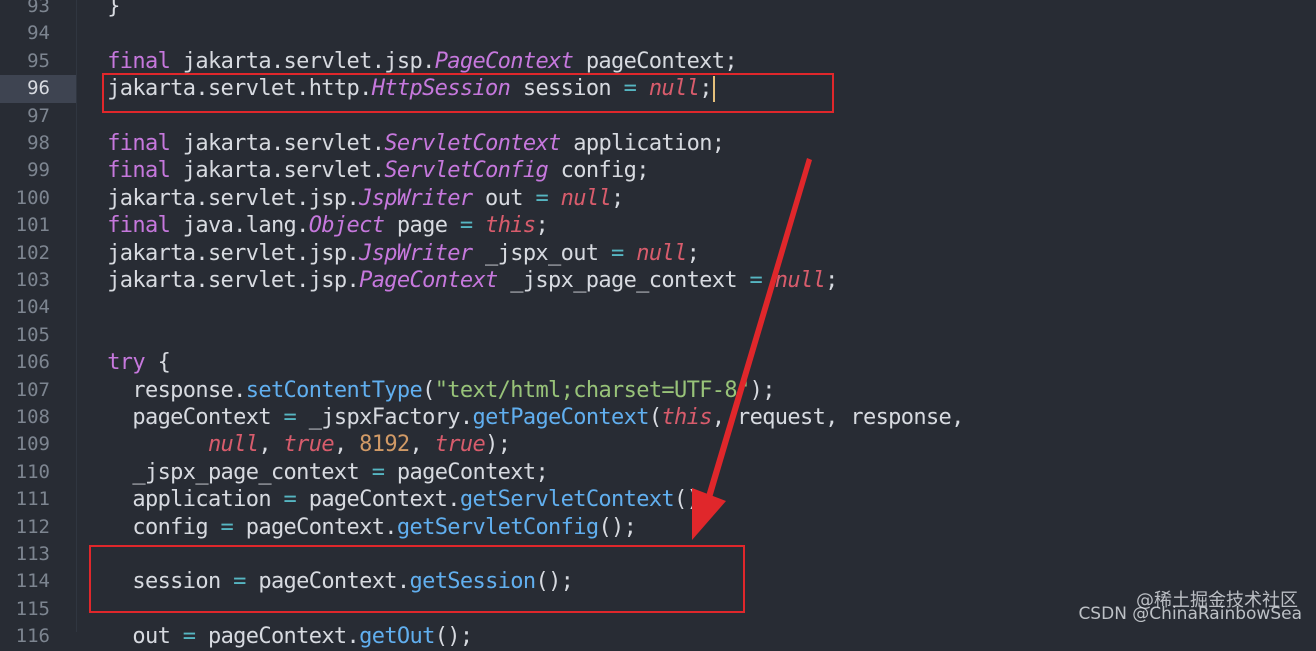  What do you see at coordinates (759, 328) in the screenshot?
I see `arrow-shaft` at bounding box center [759, 328].